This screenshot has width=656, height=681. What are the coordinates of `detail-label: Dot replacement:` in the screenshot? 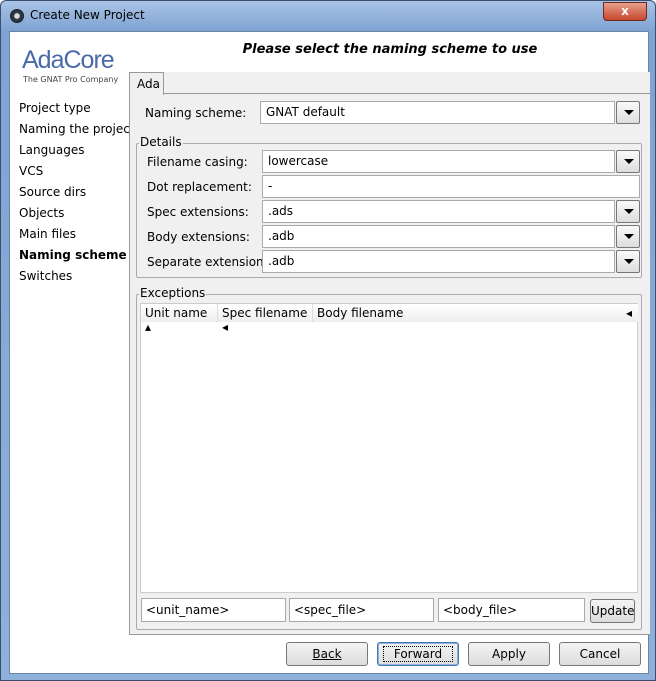 It's located at (199, 187).